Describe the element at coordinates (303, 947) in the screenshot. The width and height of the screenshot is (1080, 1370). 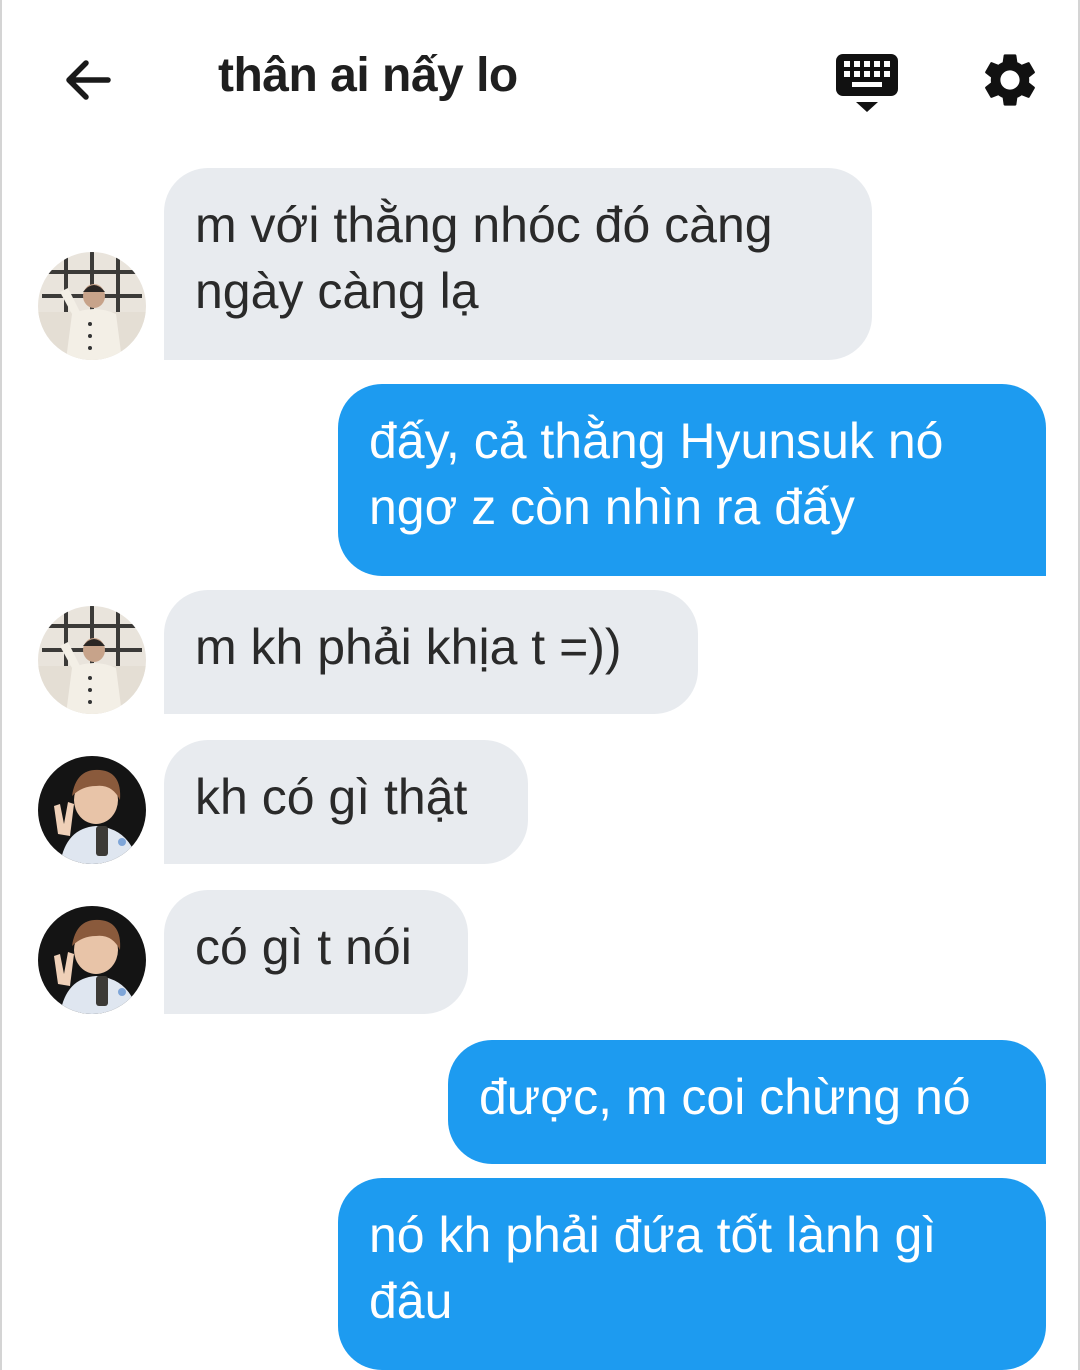
I see `message-text-line: có gì t nói` at that location.